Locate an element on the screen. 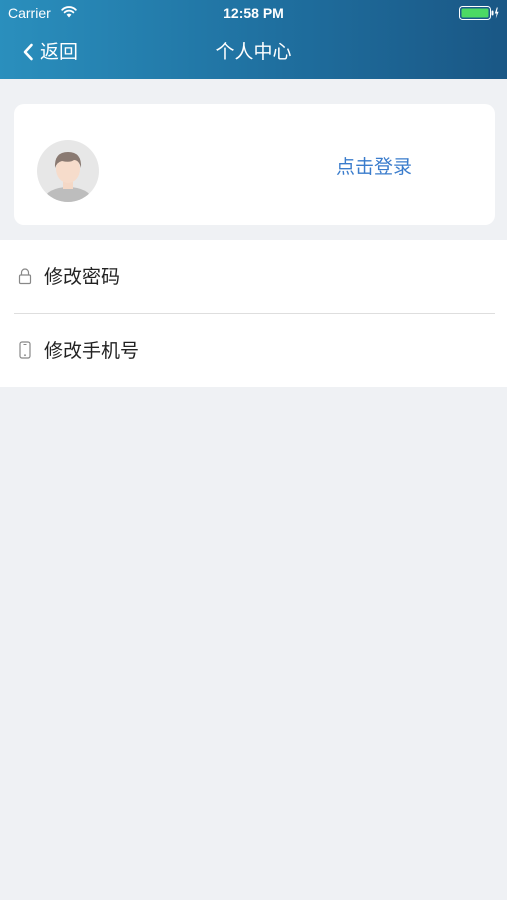 The height and width of the screenshot is (900, 507). login-card: 点击登录 is located at coordinates (254, 164).